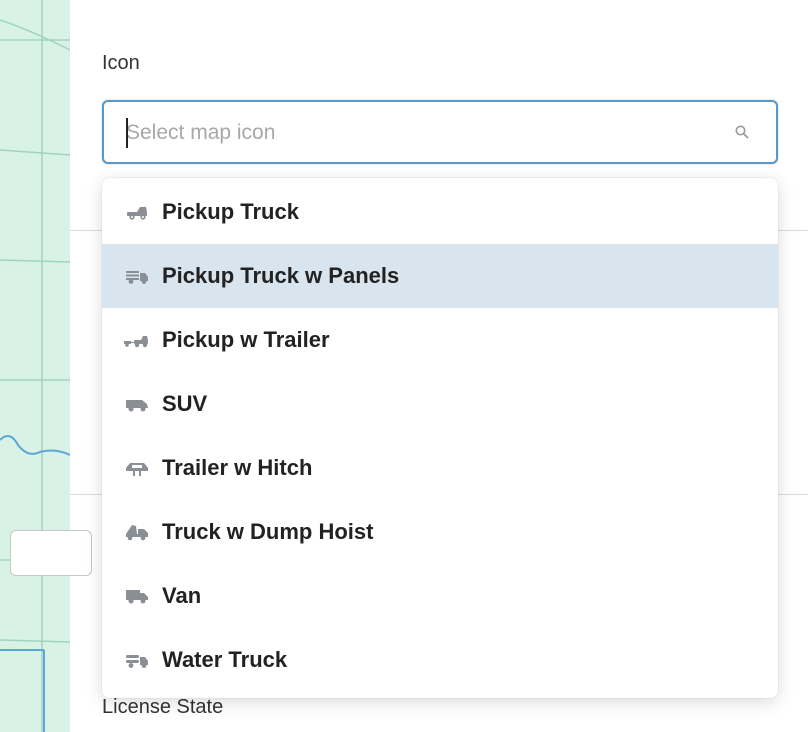  Describe the element at coordinates (137, 597) in the screenshot. I see `van-icon` at that location.